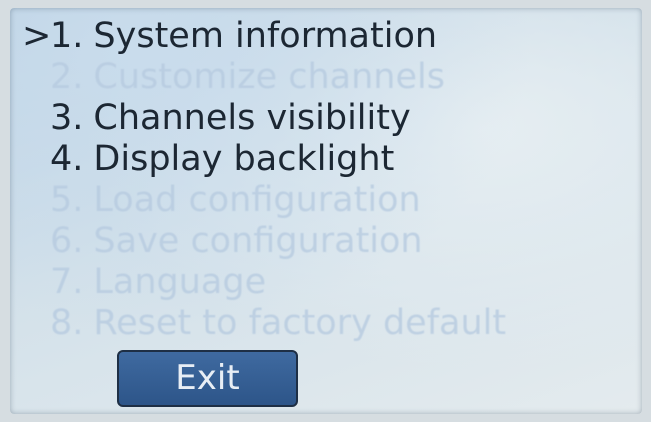 This screenshot has width=651, height=422. I want to click on menu-item-reset-to-factory-default: 8. Reset to factory default, so click(264, 323).